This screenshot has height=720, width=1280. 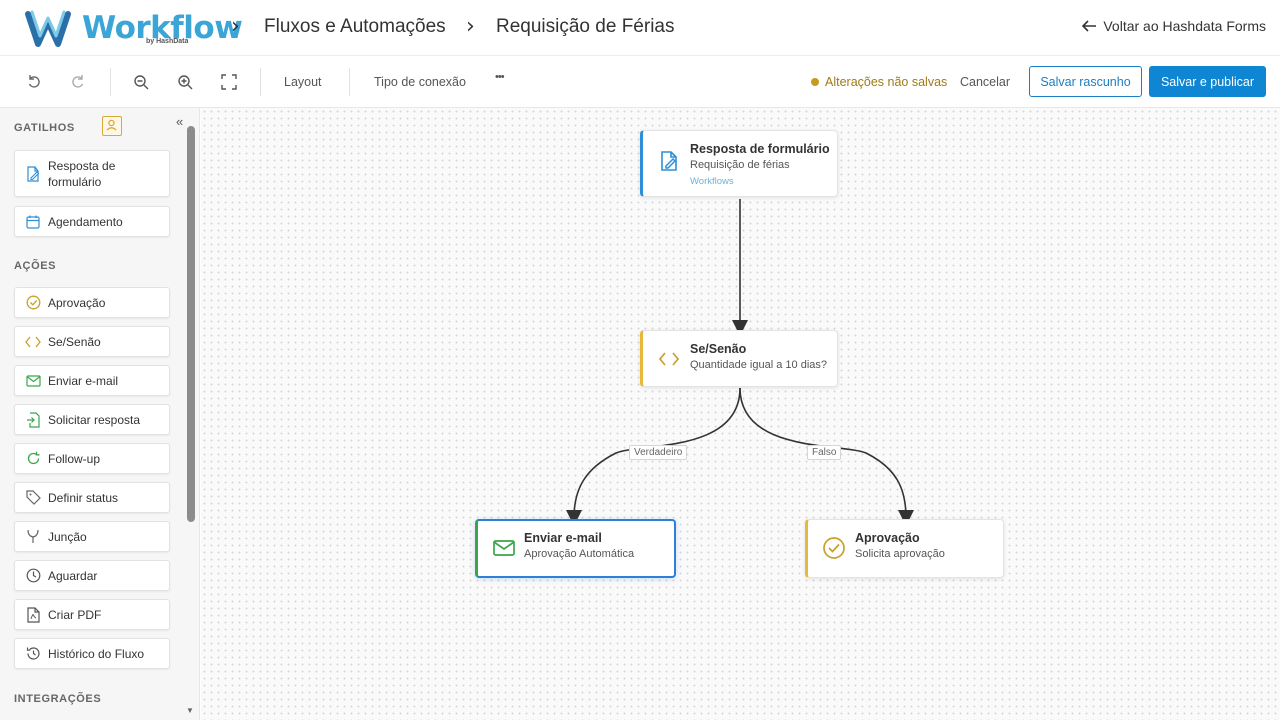 I want to click on palette-item-create-pdf: Criar PDF, so click(x=92, y=614).